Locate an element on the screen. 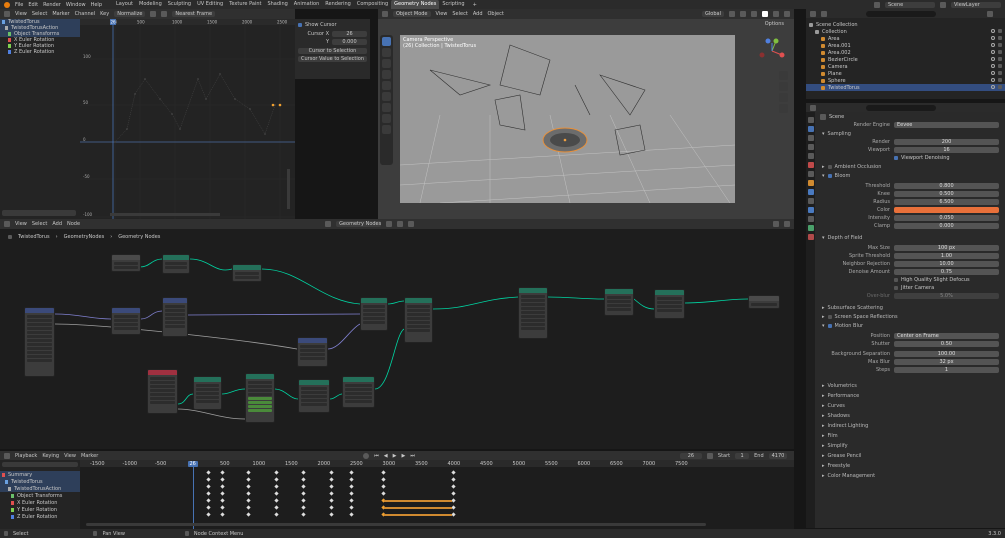 The image size is (1005, 538). motion-position-select: Center on Frame is located at coordinates (946, 336).